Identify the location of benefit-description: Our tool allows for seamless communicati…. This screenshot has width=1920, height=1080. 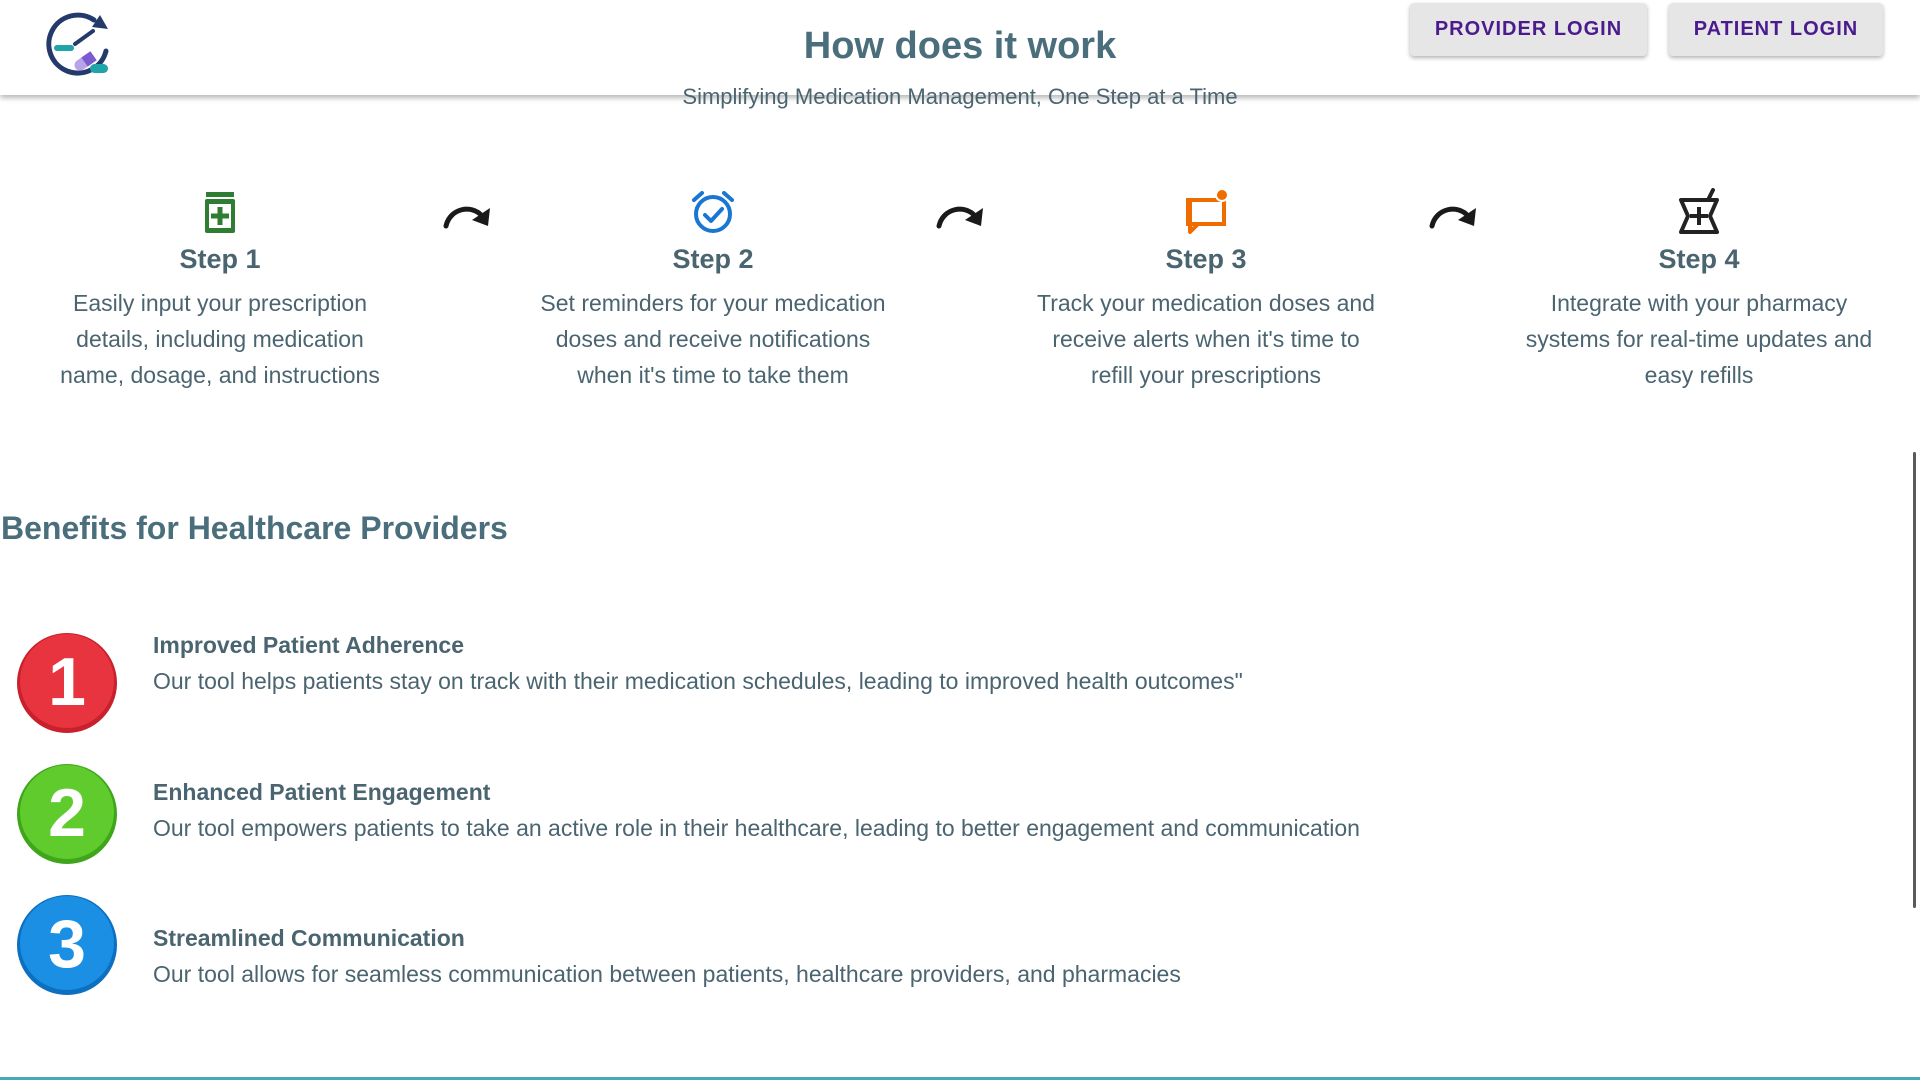
(667, 974).